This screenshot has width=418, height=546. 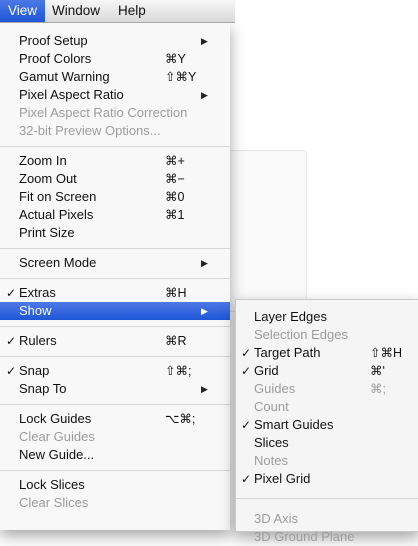 What do you see at coordinates (103, 112) in the screenshot?
I see `menu-item-label: Pixel Aspect Ratio Correction` at bounding box center [103, 112].